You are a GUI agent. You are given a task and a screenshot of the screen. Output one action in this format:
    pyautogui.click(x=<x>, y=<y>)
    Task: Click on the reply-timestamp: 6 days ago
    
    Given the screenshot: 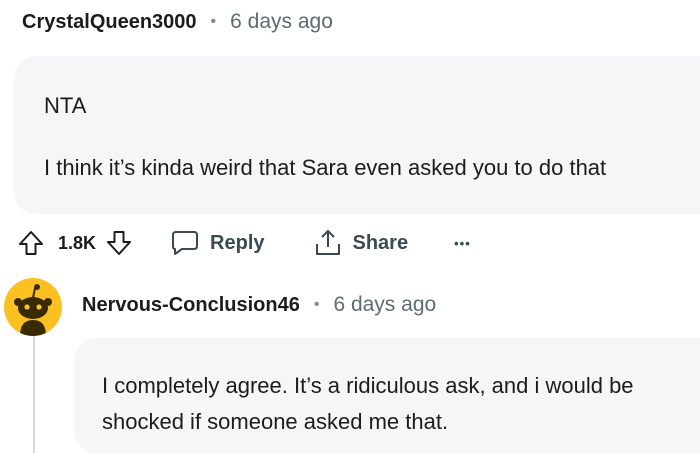 What is the action you would take?
    pyautogui.click(x=384, y=305)
    